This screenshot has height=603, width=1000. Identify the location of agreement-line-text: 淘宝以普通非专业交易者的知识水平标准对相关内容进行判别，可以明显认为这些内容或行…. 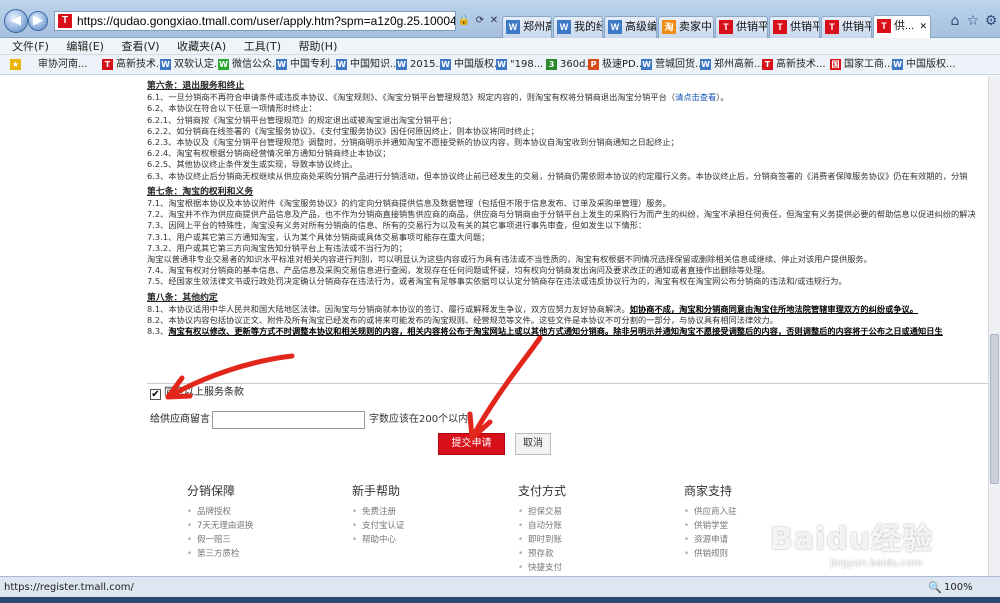
(509, 259).